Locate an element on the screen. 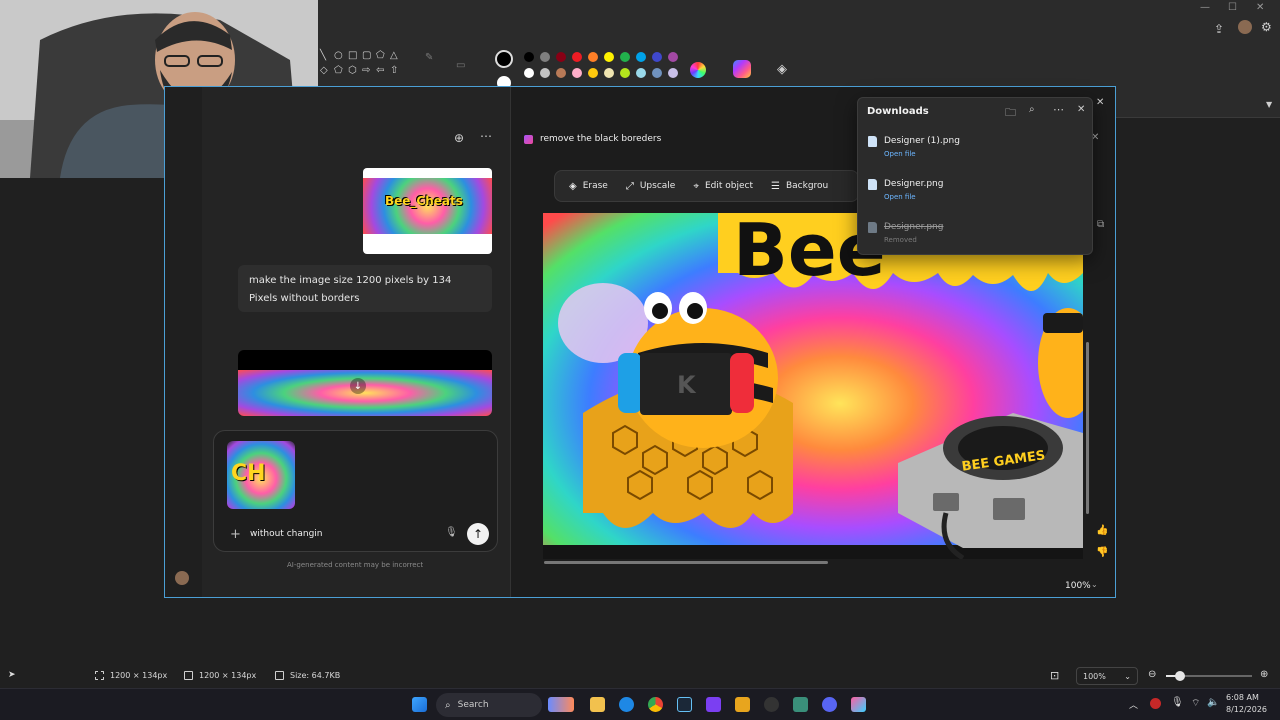 This screenshot has height=720, width=1280. generated-banner-image: ↓ is located at coordinates (365, 383).